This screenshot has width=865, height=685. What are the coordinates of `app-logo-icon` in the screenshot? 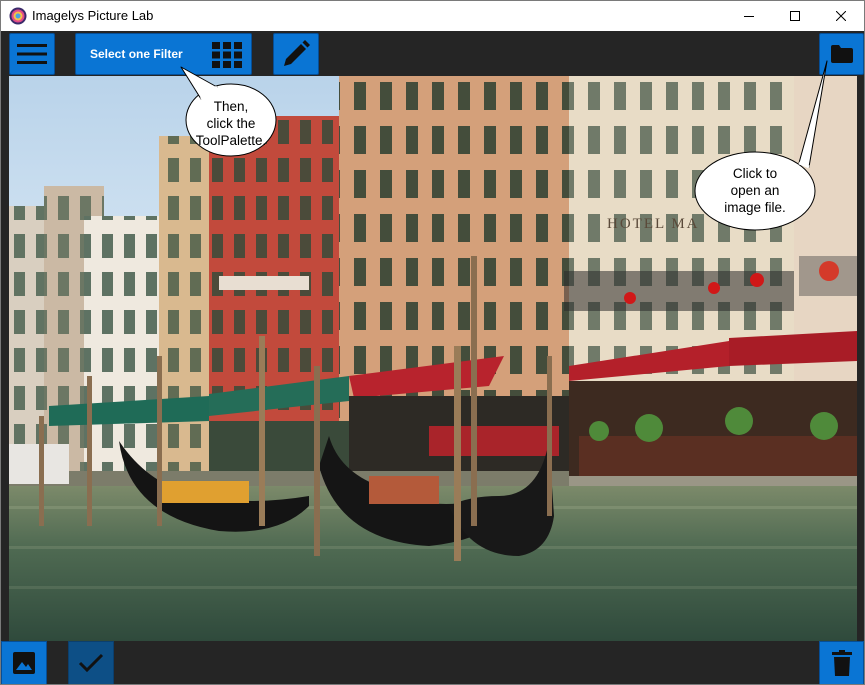 It's located at (18, 16).